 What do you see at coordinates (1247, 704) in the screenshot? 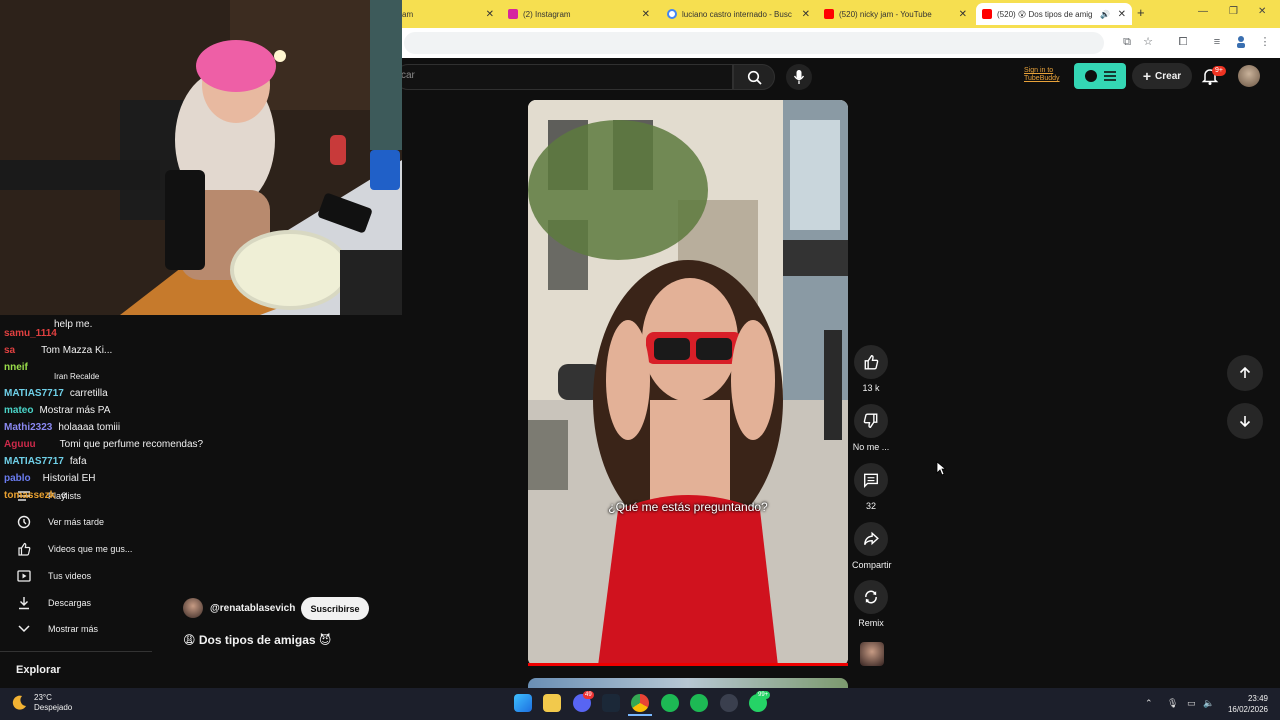
I see `system-clock: 23:49 16/02/2026` at bounding box center [1247, 704].